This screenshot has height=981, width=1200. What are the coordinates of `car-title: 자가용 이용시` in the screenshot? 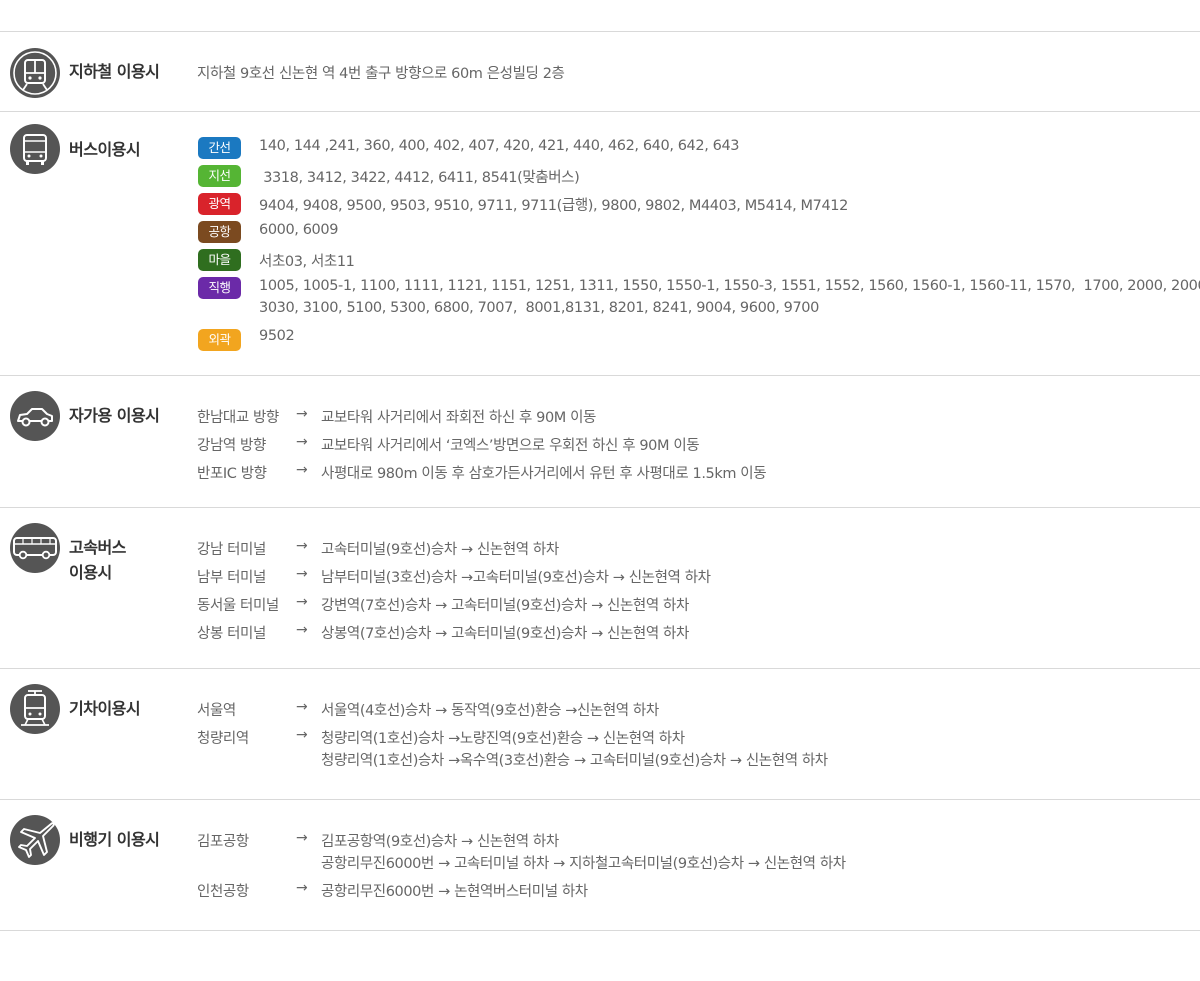 It's located at (114, 415).